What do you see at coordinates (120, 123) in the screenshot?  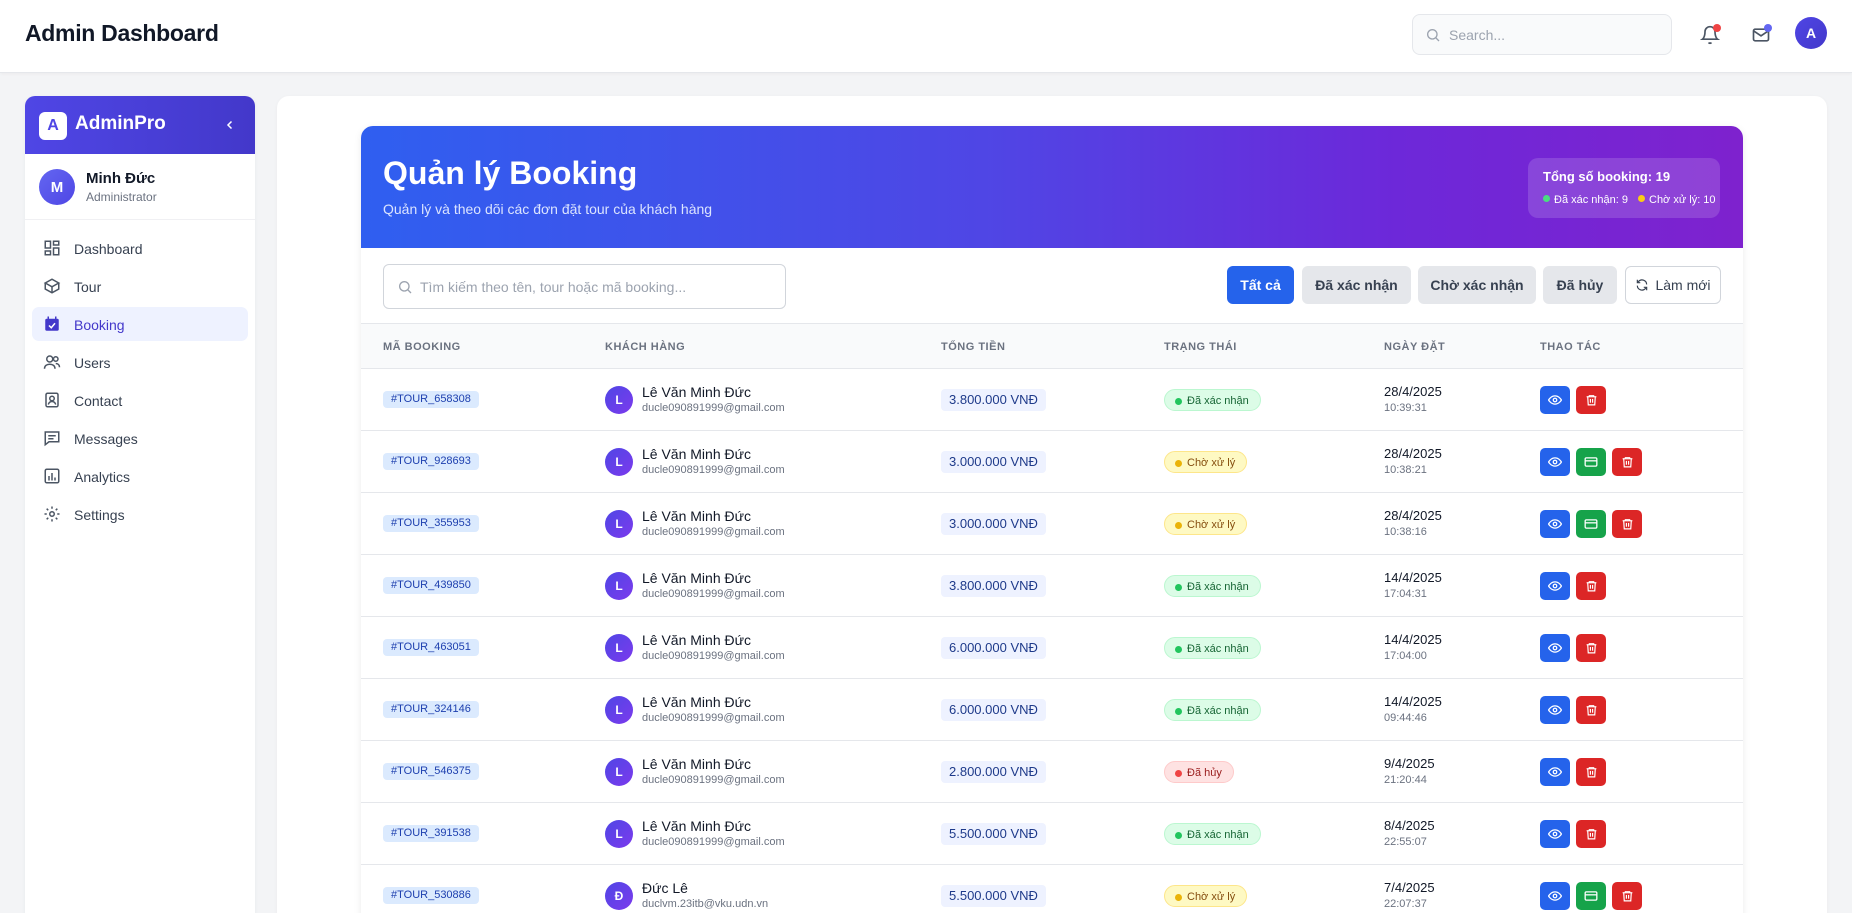 I see `brand-name: AdminPro` at bounding box center [120, 123].